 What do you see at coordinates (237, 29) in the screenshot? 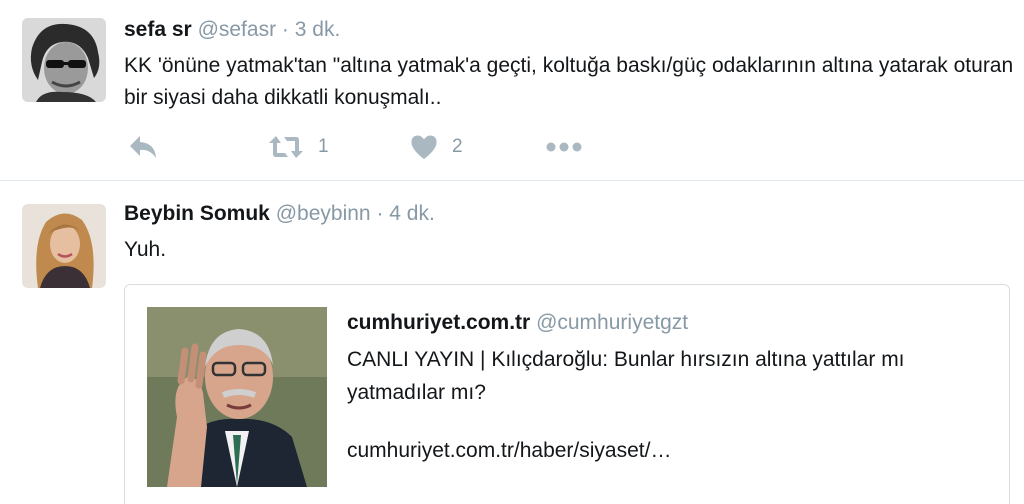
I see `user-handle: @sefasr` at bounding box center [237, 29].